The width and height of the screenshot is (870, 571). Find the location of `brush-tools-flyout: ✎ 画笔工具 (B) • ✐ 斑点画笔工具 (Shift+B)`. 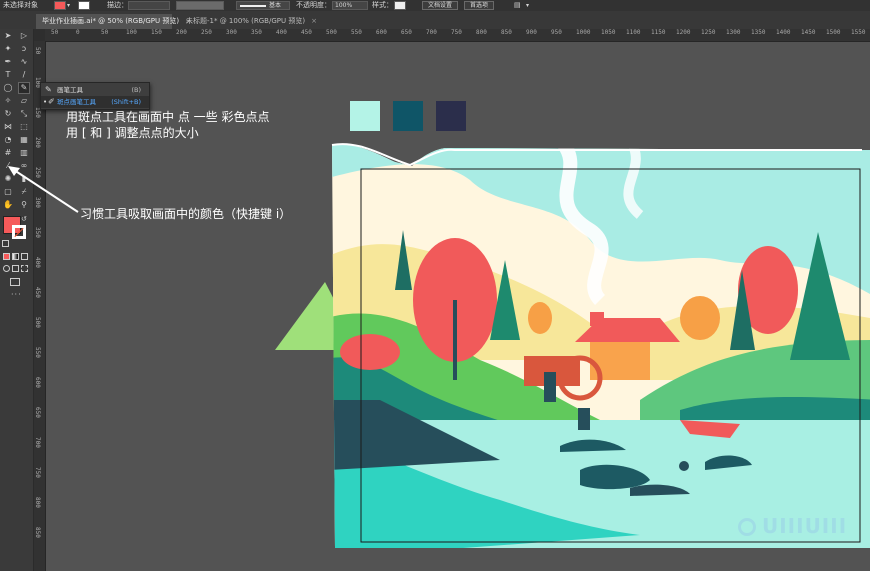

brush-tools-flyout: ✎ 画笔工具 (B) • ✐ 斑点画笔工具 (Shift+B) is located at coordinates (95, 96).